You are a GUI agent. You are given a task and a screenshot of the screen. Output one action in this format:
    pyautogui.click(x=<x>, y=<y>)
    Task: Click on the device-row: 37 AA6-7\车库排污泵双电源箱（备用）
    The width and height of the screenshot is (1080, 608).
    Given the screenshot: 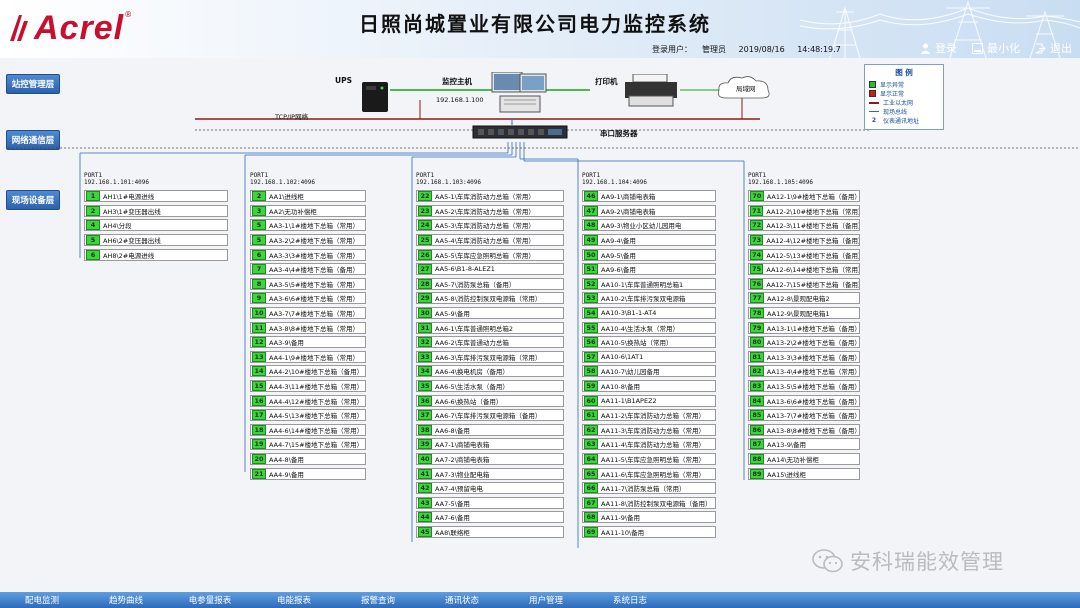 What is the action you would take?
    pyautogui.click(x=490, y=415)
    